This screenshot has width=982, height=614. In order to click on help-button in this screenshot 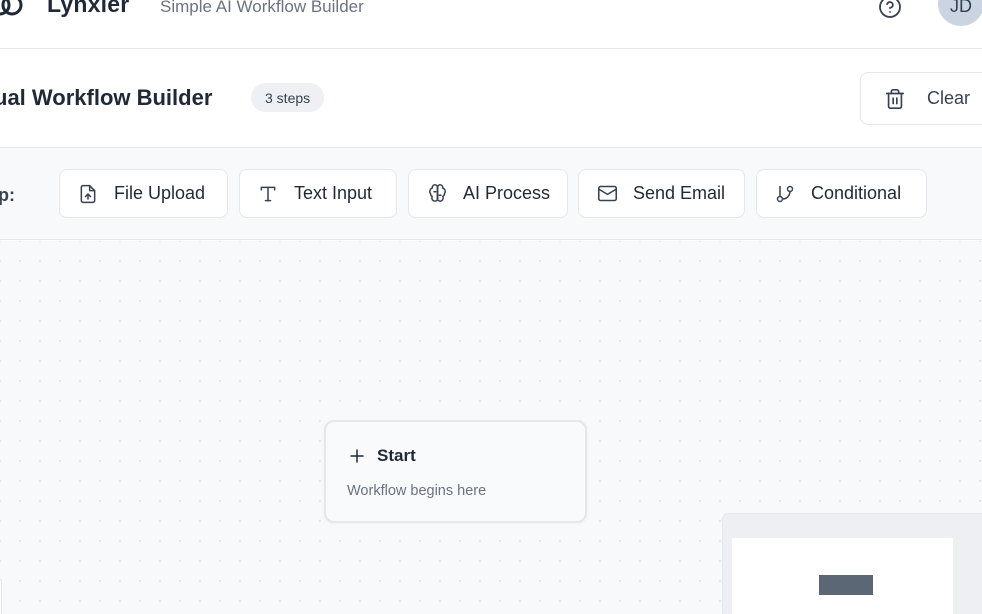, I will do `click(890, 10)`.